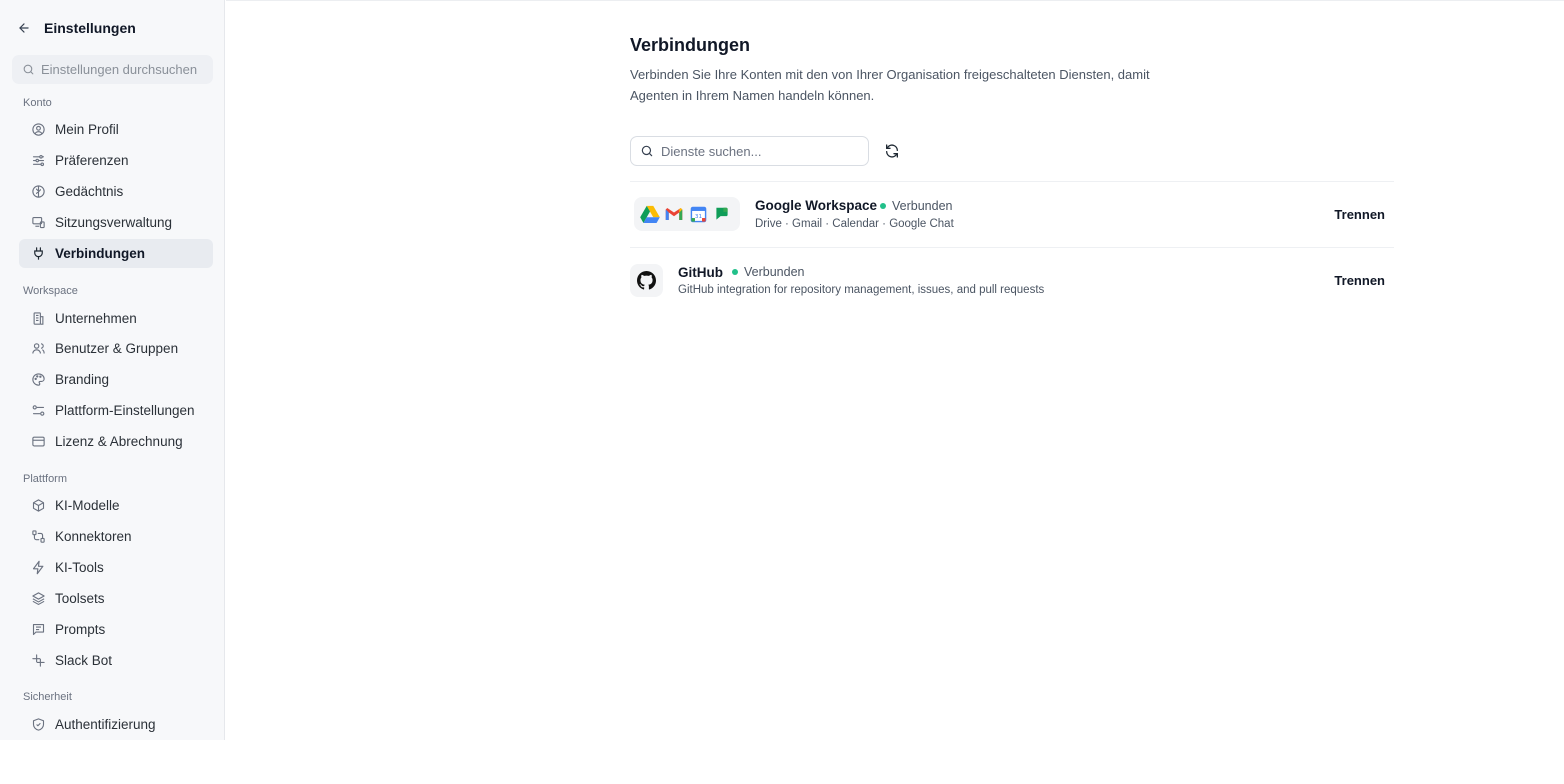 This screenshot has width=1564, height=784. I want to click on sidebar-item-label: Authentifizierung, so click(105, 724).